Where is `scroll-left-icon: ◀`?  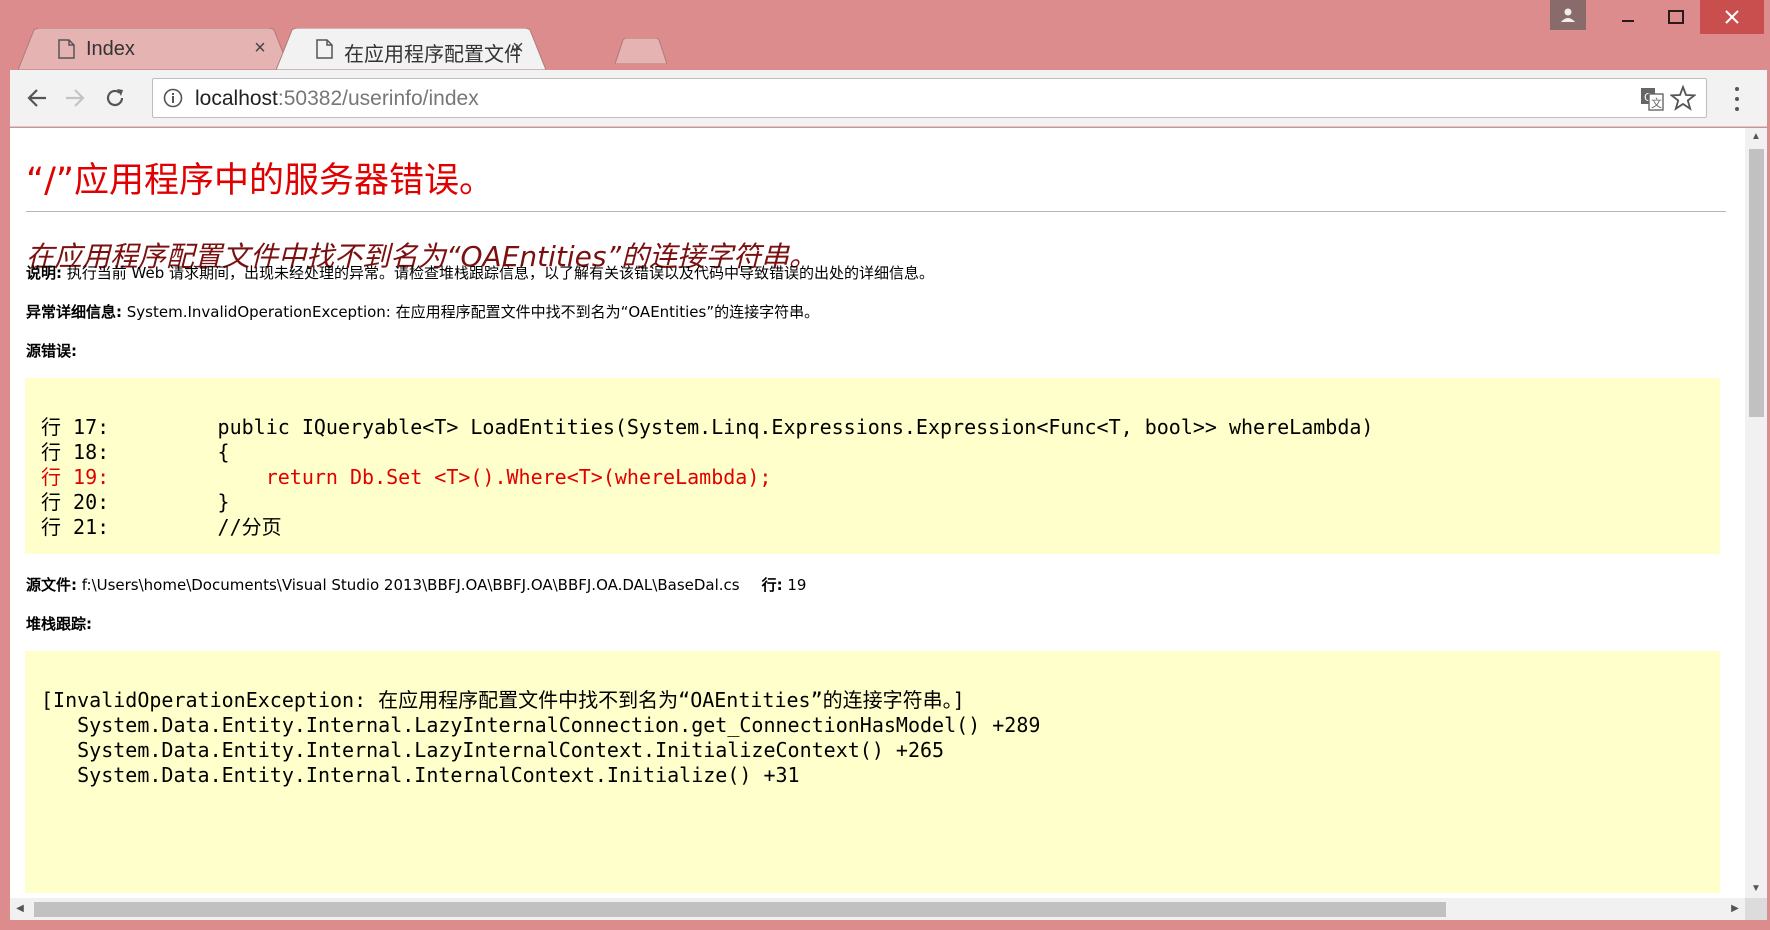 scroll-left-icon: ◀ is located at coordinates (20, 909).